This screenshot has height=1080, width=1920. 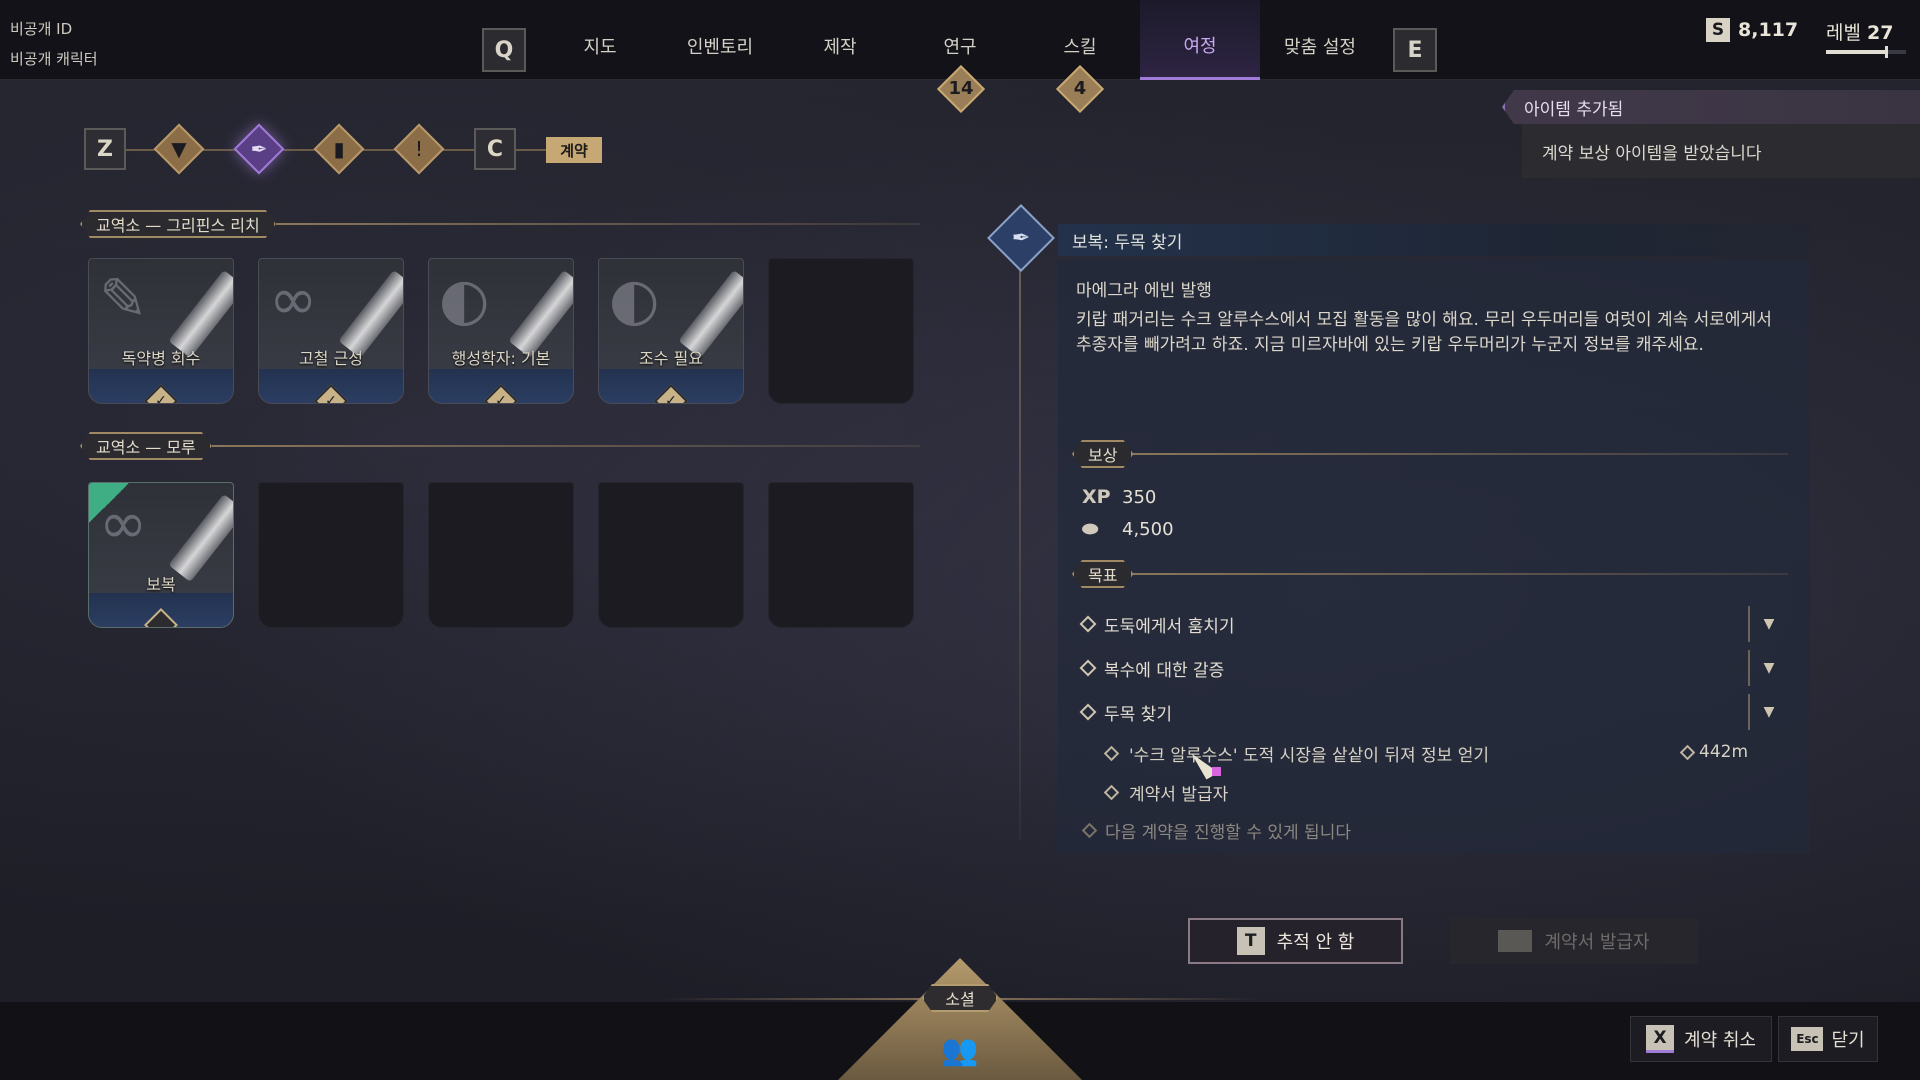 What do you see at coordinates (495, 149) in the screenshot?
I see `category-next-key-c: C` at bounding box center [495, 149].